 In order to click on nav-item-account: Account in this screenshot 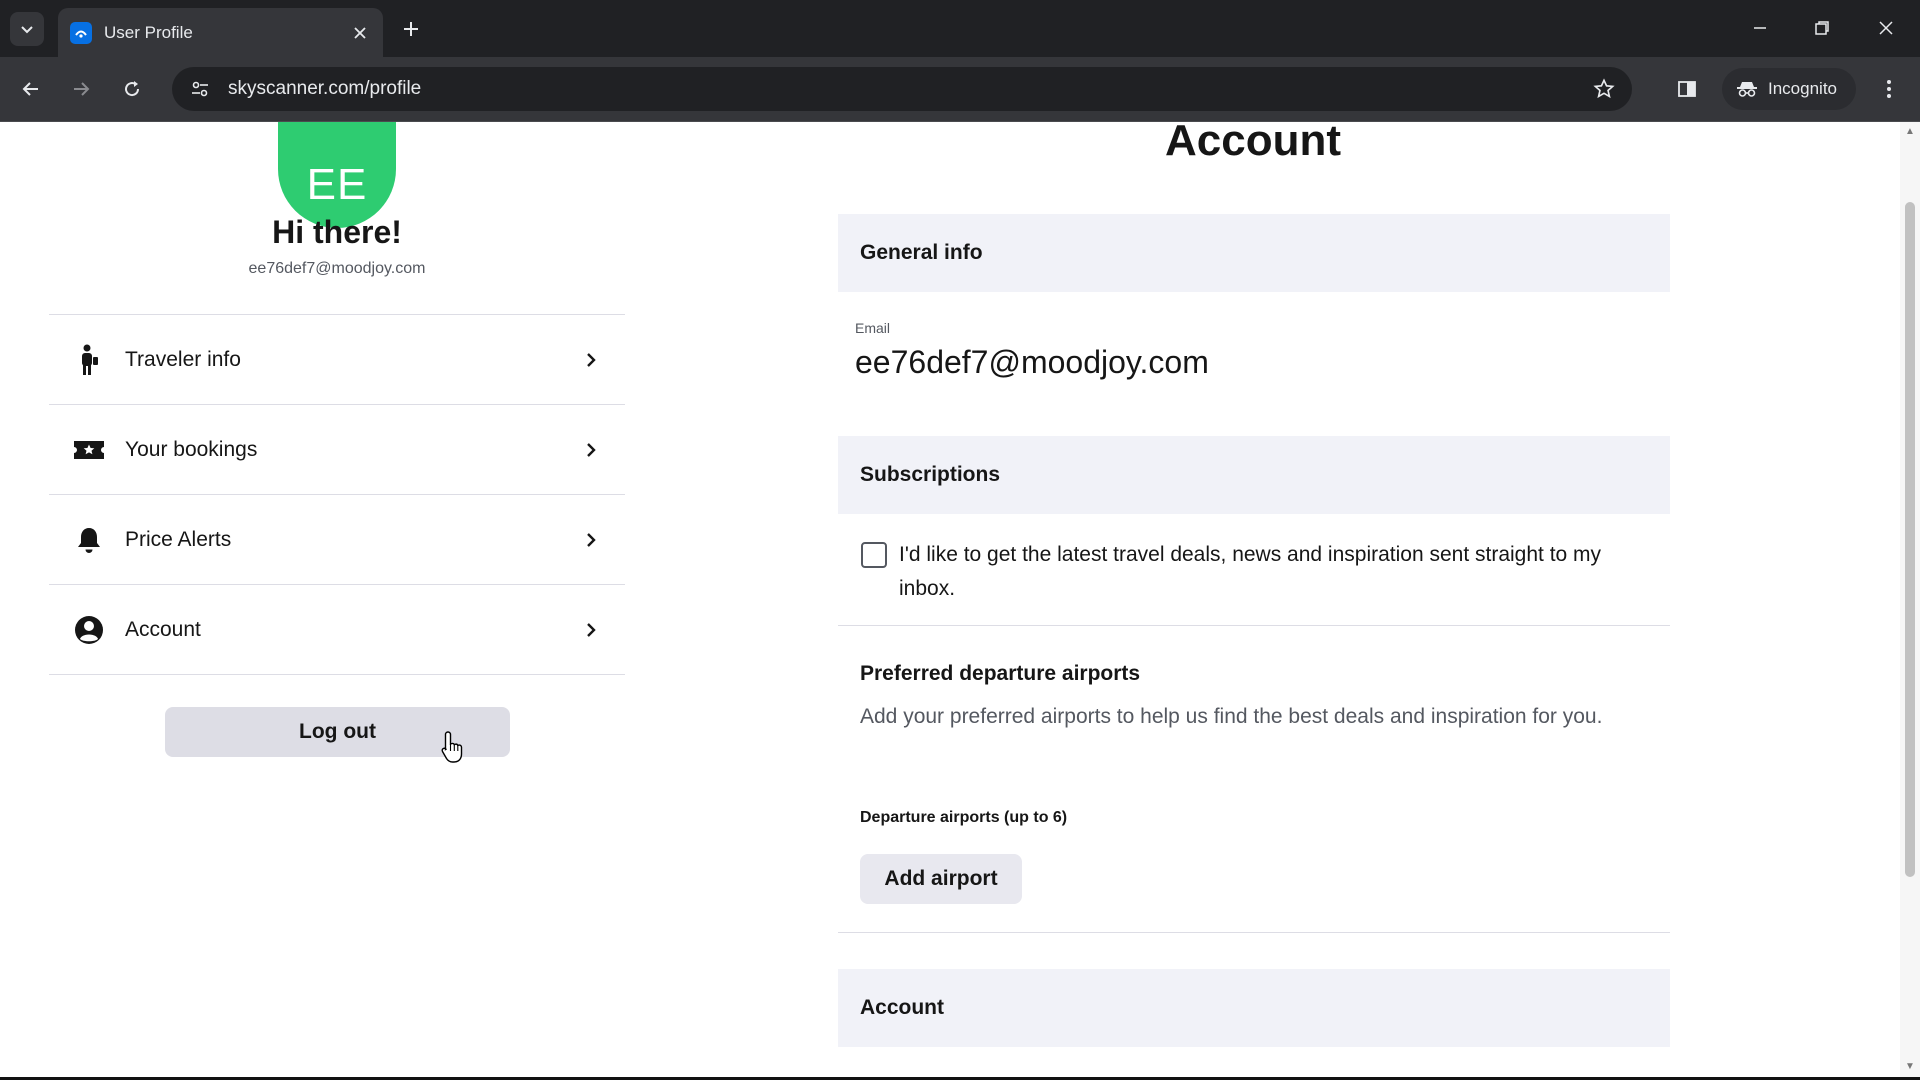, I will do `click(337, 630)`.